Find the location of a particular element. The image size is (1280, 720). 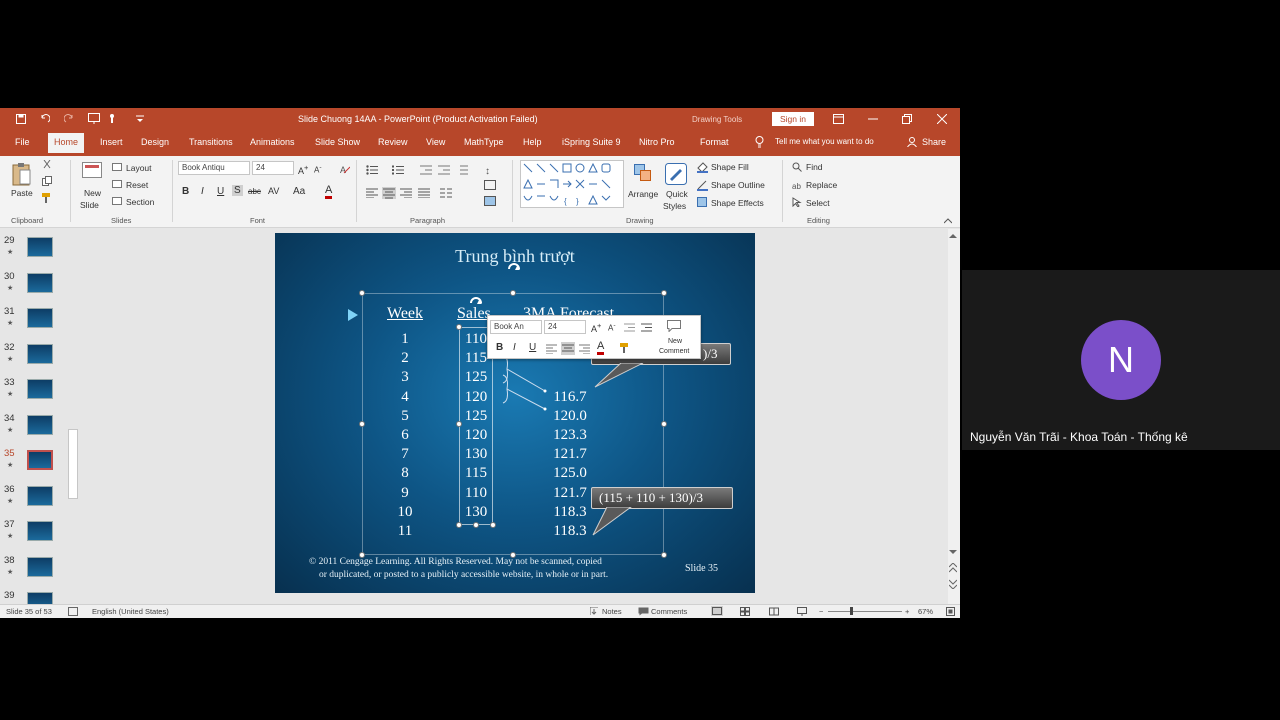

mini-align-right-icon is located at coordinates (584, 349).